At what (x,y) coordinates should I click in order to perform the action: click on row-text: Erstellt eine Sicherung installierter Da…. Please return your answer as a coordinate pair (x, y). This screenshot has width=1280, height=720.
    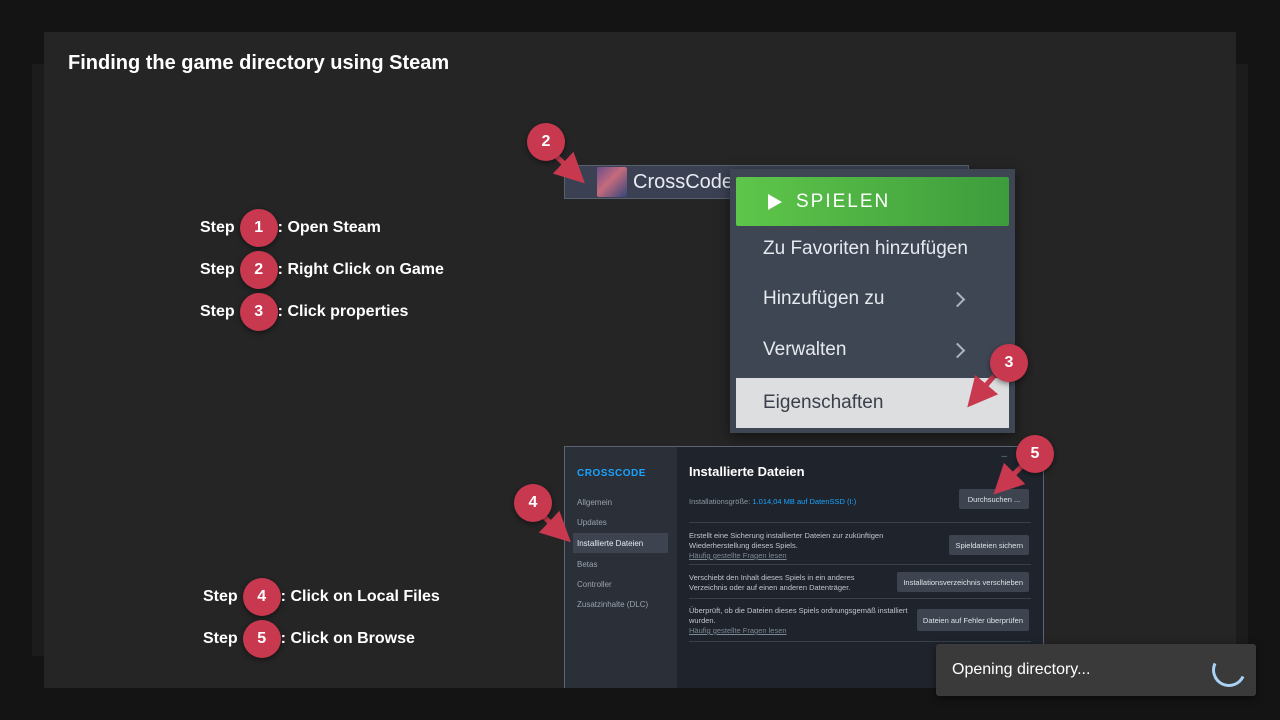
    Looking at the image, I should click on (786, 540).